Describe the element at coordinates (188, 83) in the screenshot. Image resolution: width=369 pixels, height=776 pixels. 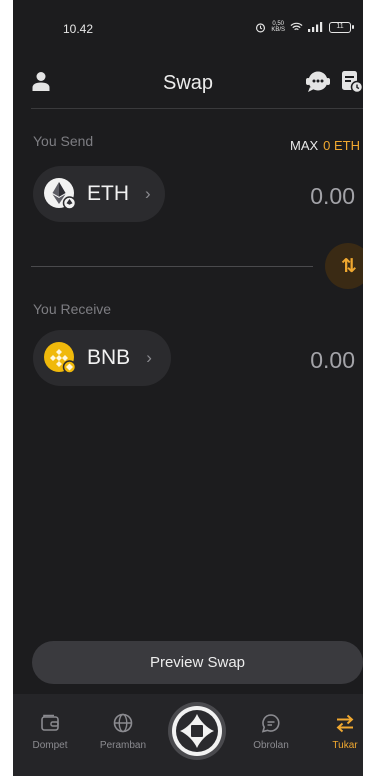
I see `header: Swap` at that location.